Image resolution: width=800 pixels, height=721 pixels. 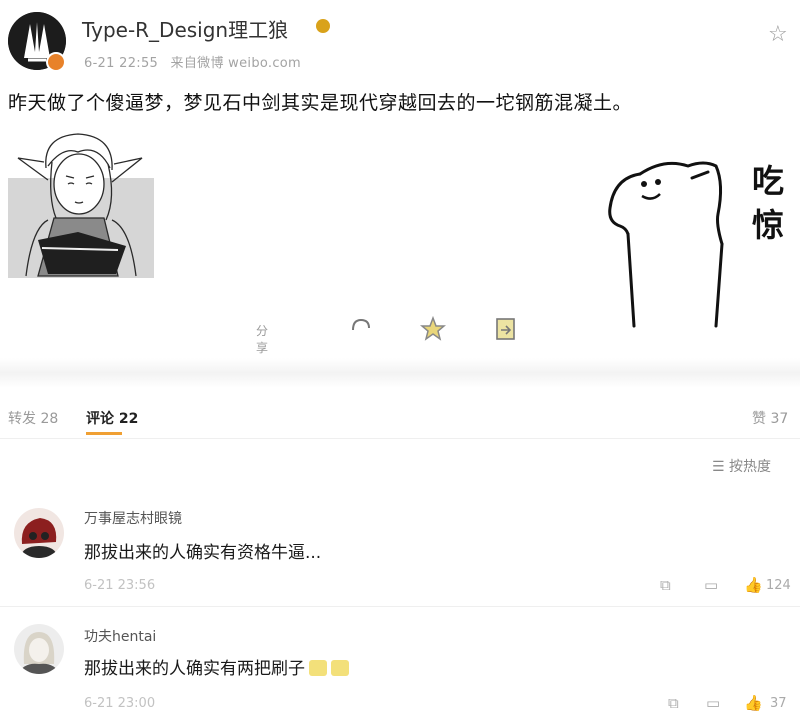 What do you see at coordinates (120, 636) in the screenshot?
I see `commenter-name: 功夫hentai` at bounding box center [120, 636].